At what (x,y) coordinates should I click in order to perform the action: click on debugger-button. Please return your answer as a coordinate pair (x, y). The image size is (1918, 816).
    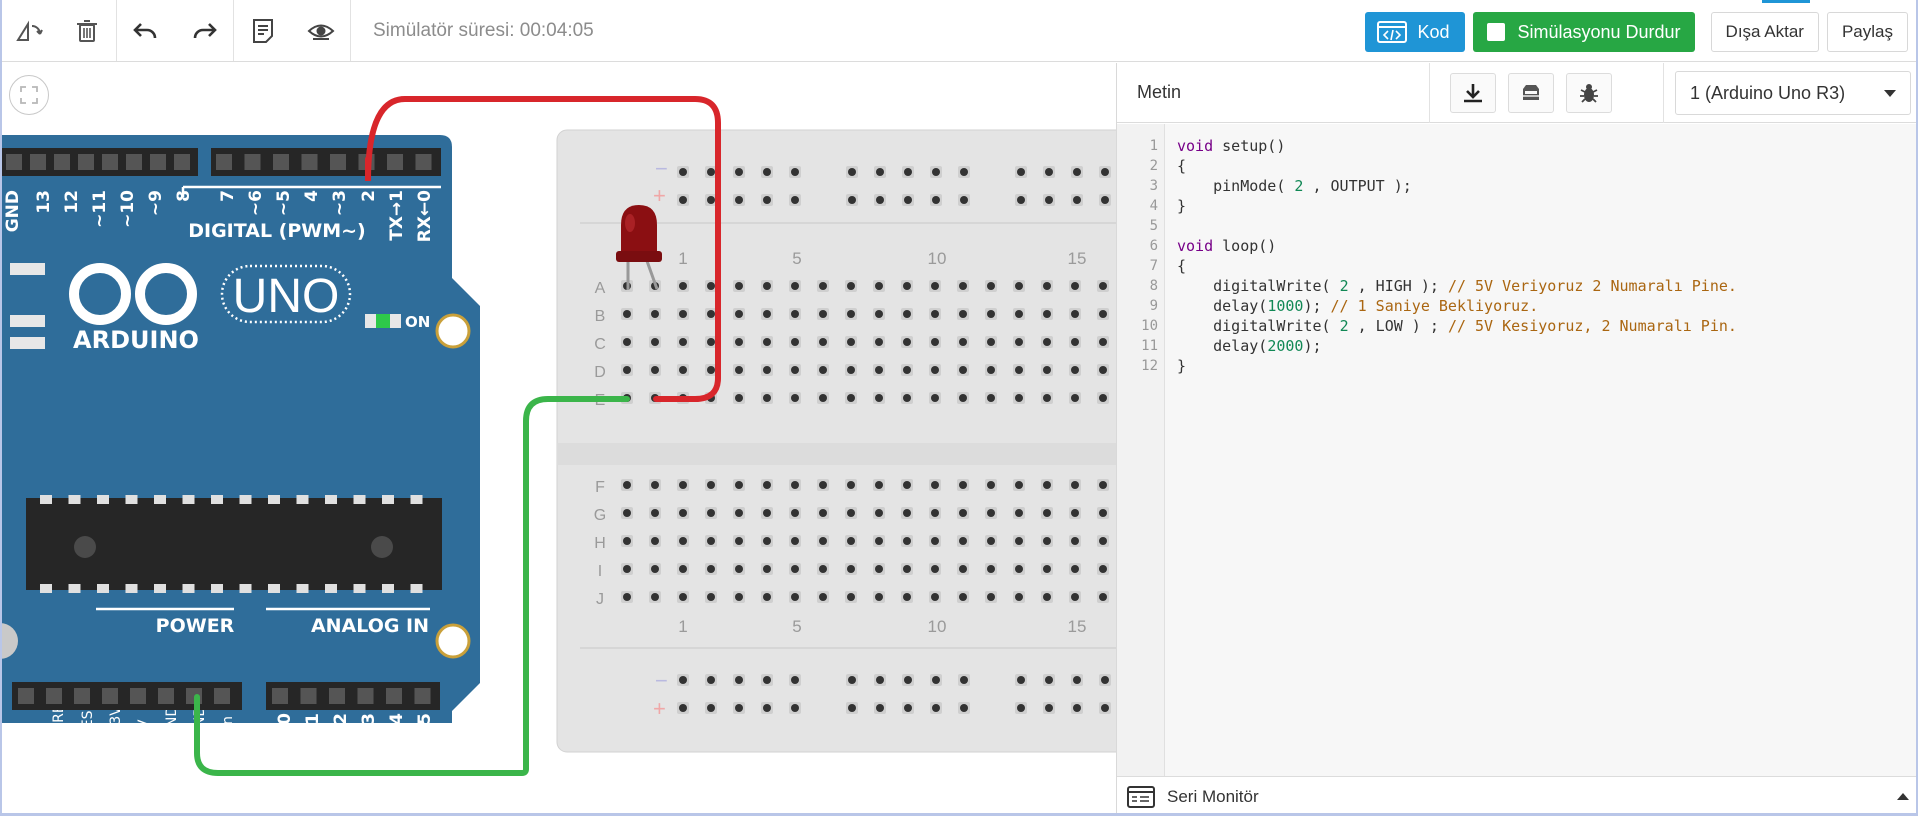
    Looking at the image, I should click on (1589, 93).